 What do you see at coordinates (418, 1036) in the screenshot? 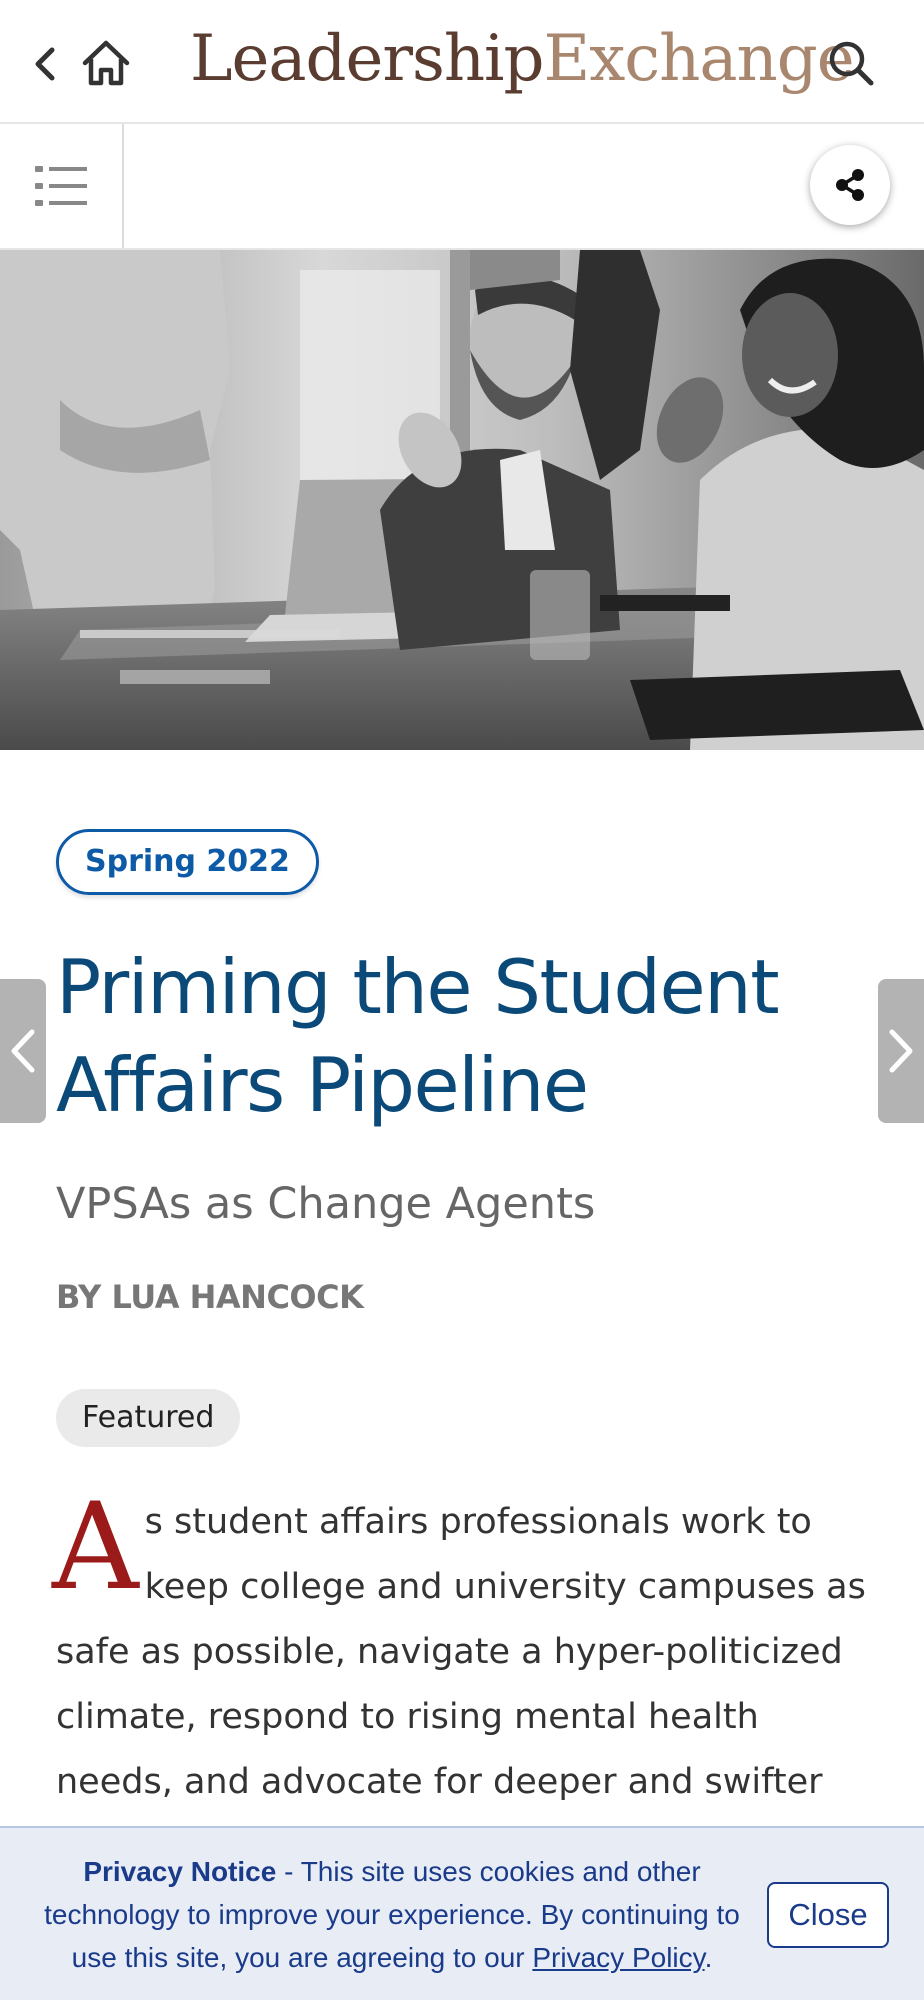
I see `article-title: Priming the Student Affairs Pipeline` at bounding box center [418, 1036].